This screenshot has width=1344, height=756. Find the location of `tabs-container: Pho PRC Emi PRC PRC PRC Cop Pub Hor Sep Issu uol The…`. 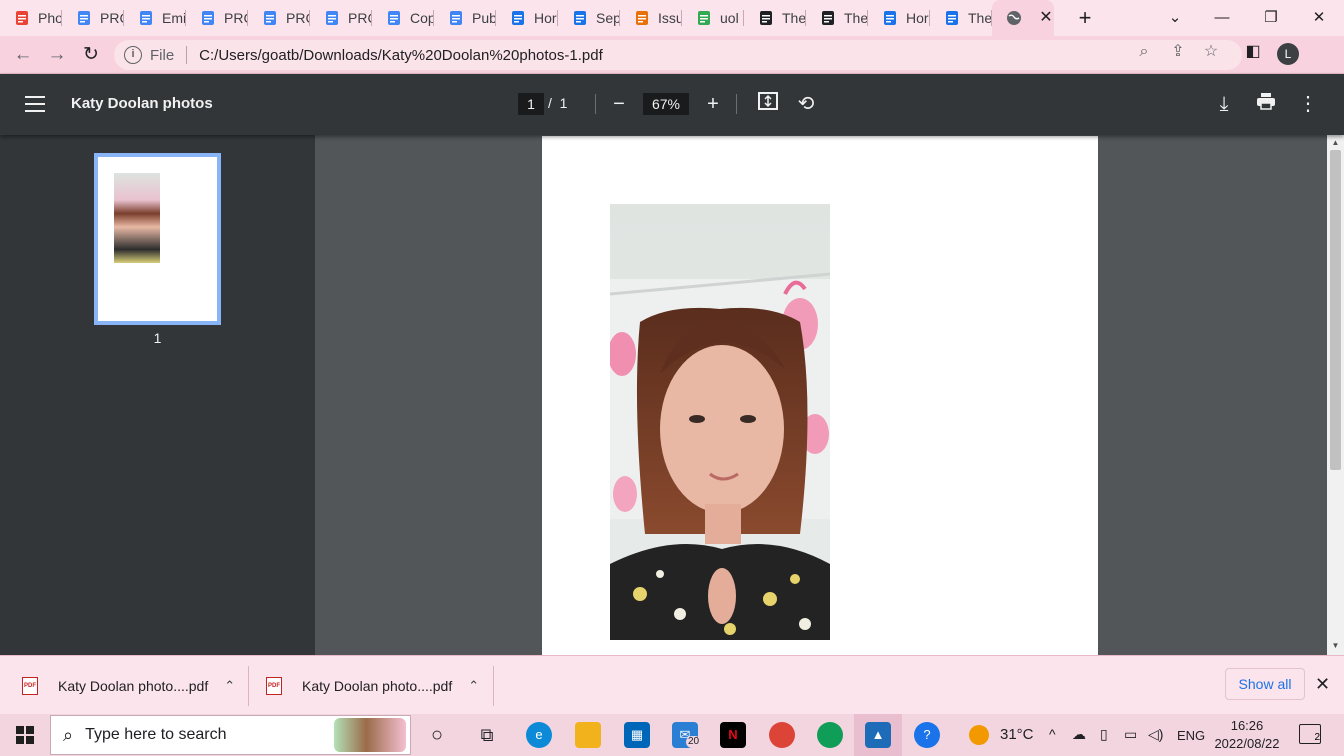

tabs-container: Pho PRC Emi PRC PRC PRC Cop Pub Hor Sep Issu uol The… is located at coordinates (496, 18).